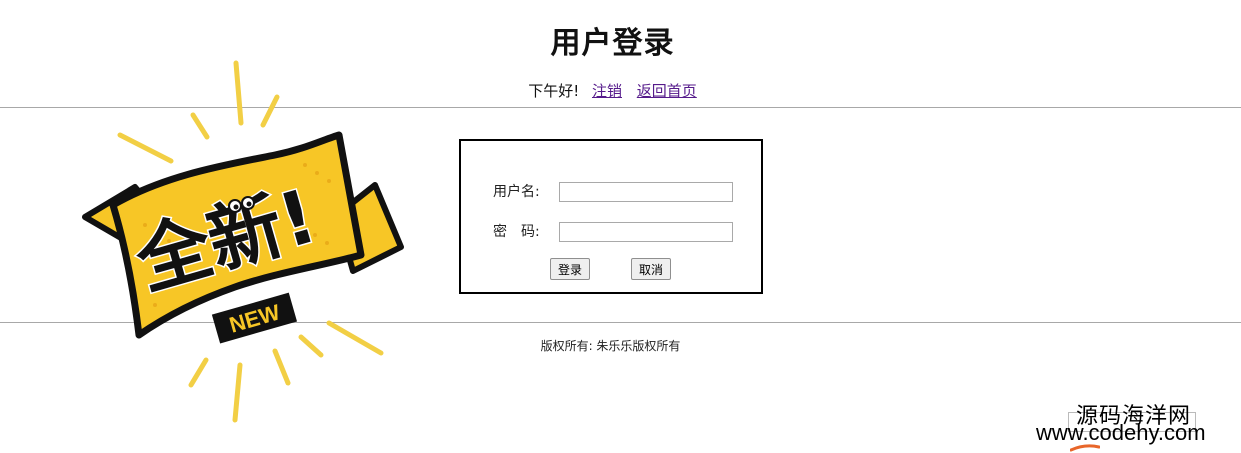  I want to click on login-form: 用户名: 密 码: 登录 取消, so click(611, 216).